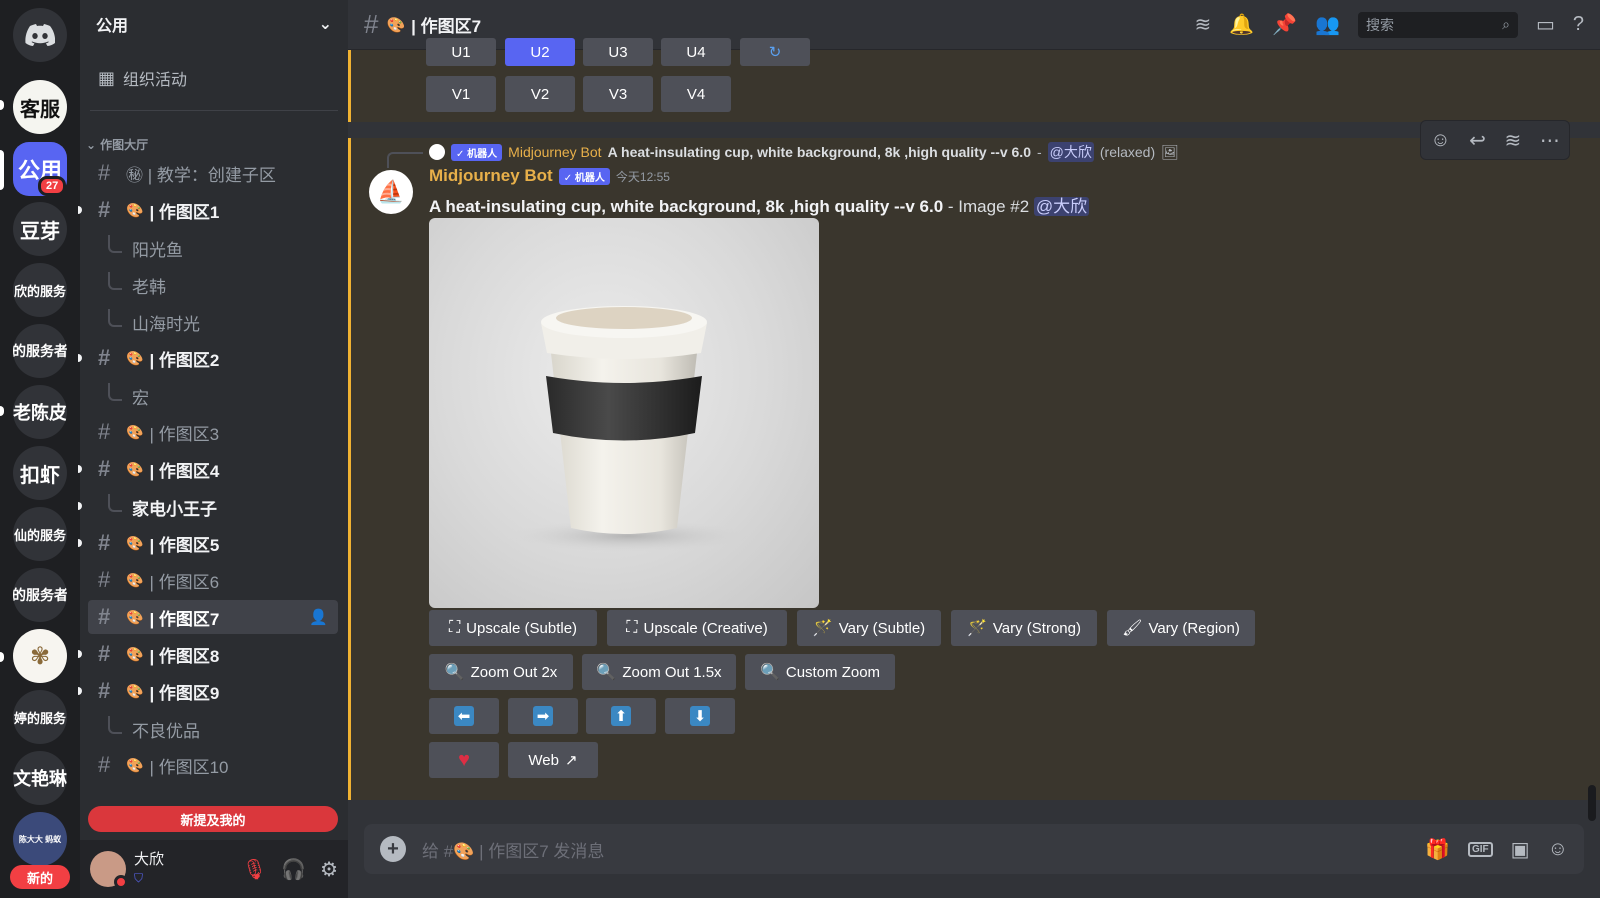  I want to click on thread-jiadian: 家电小王子, so click(162, 506).